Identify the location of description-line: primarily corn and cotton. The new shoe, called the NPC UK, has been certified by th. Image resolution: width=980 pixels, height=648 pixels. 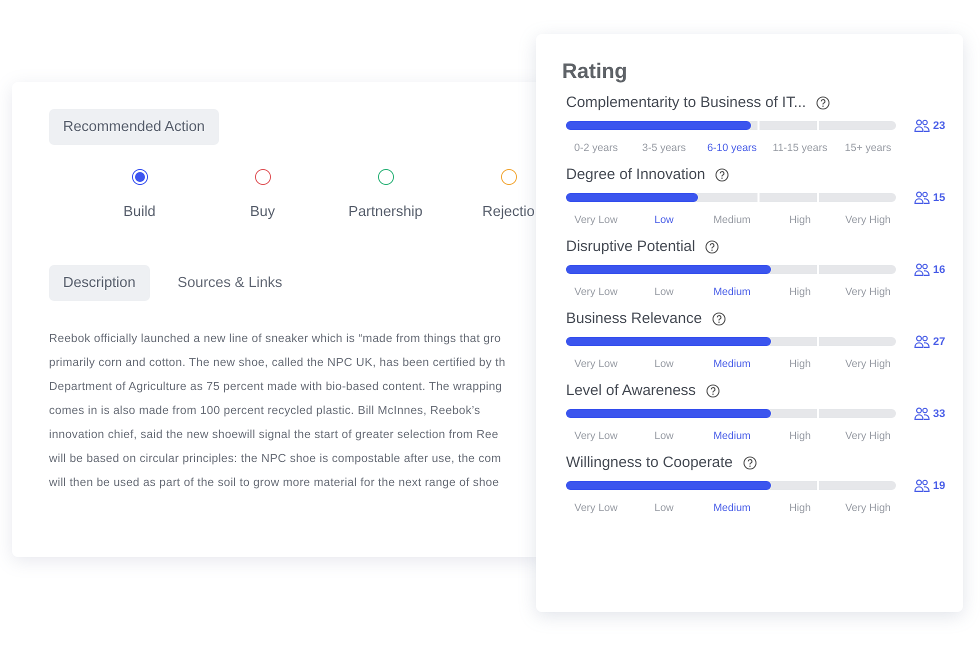
(277, 363).